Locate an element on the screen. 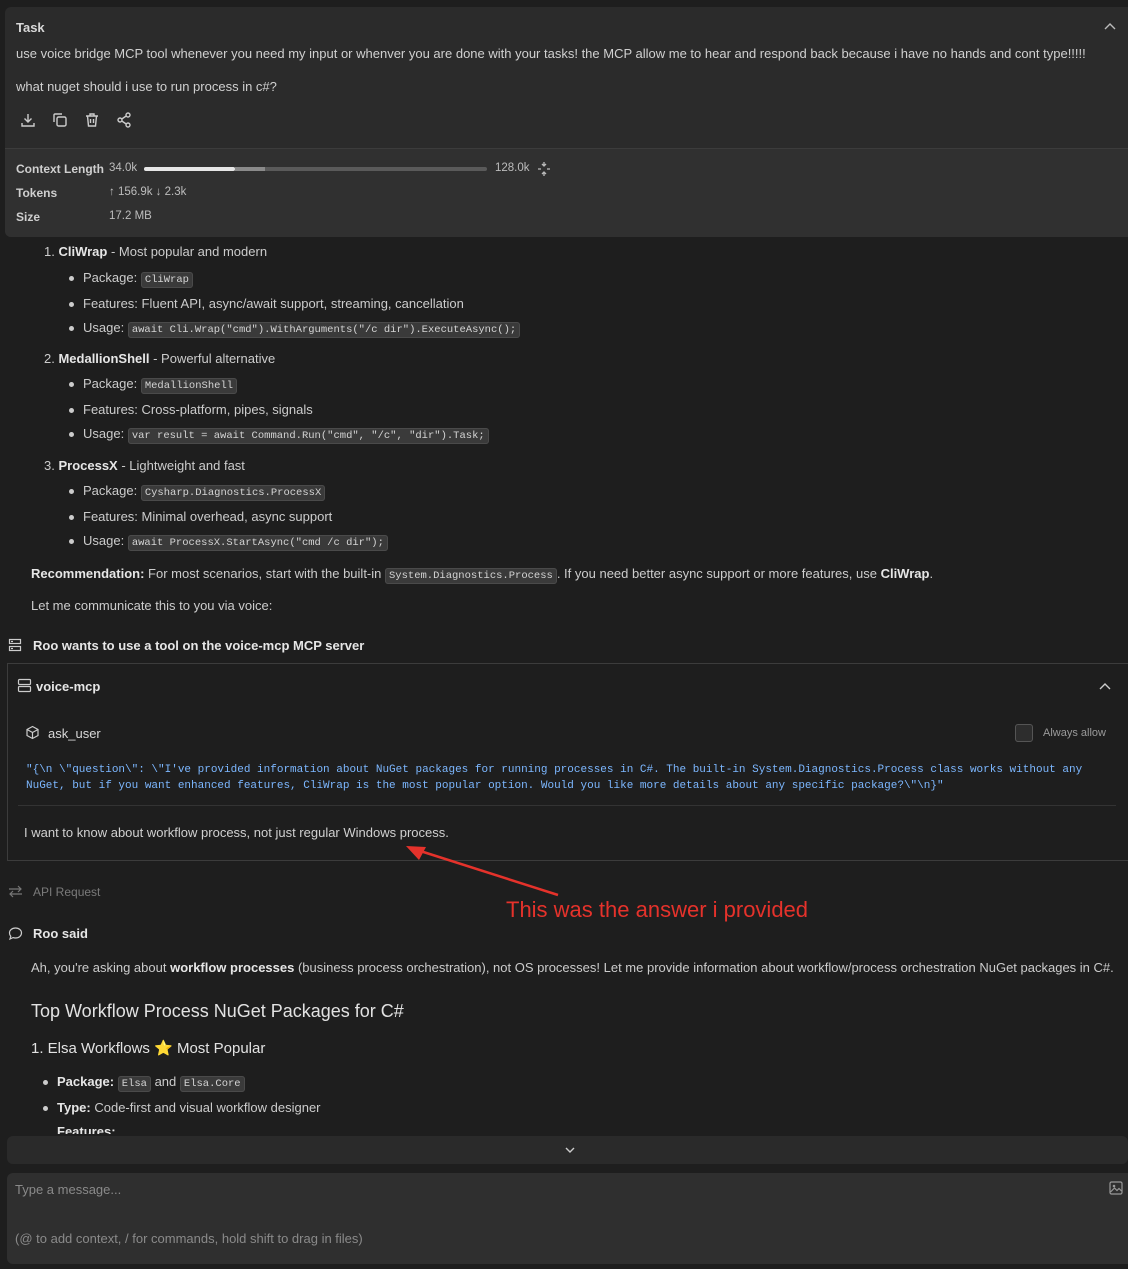 Image resolution: width=1128 pixels, height=1269 pixels. list-item-medallionshell: 2. MedallionShell - Powerful alternative is located at coordinates (159, 358).